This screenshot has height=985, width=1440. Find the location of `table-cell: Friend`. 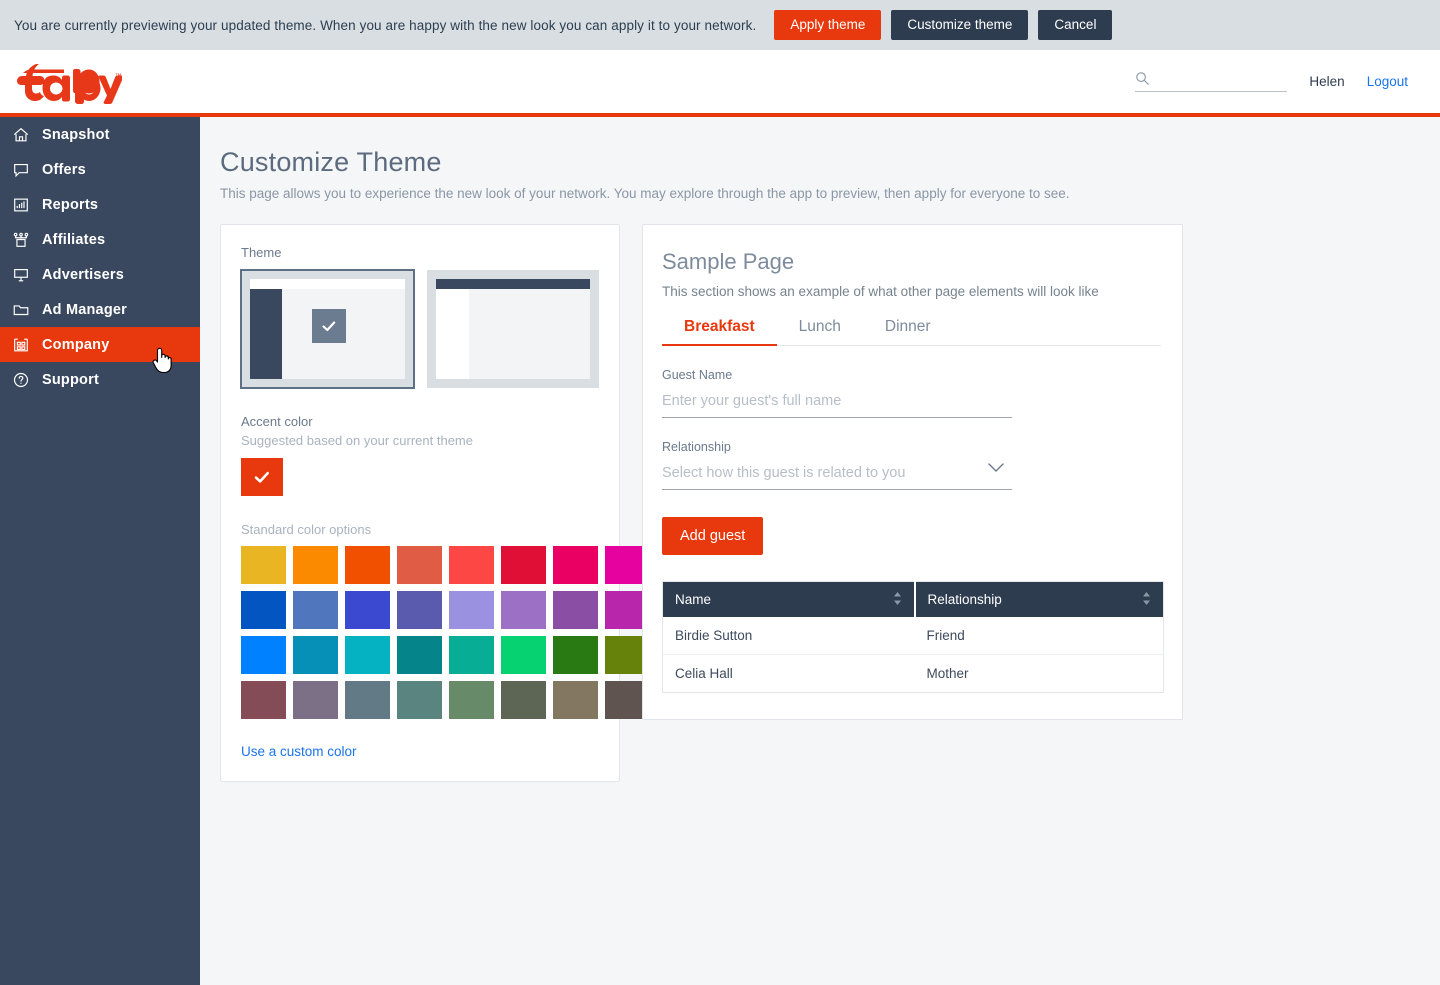

table-cell: Friend is located at coordinates (1039, 636).